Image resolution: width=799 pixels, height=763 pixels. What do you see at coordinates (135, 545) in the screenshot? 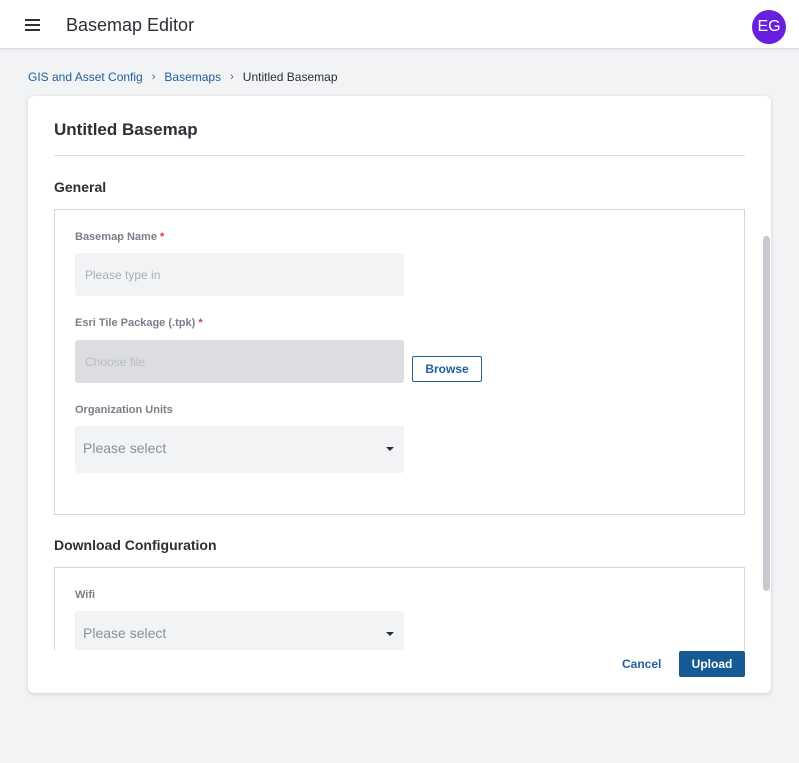
I see `section-title-download: Download Configuration` at bounding box center [135, 545].